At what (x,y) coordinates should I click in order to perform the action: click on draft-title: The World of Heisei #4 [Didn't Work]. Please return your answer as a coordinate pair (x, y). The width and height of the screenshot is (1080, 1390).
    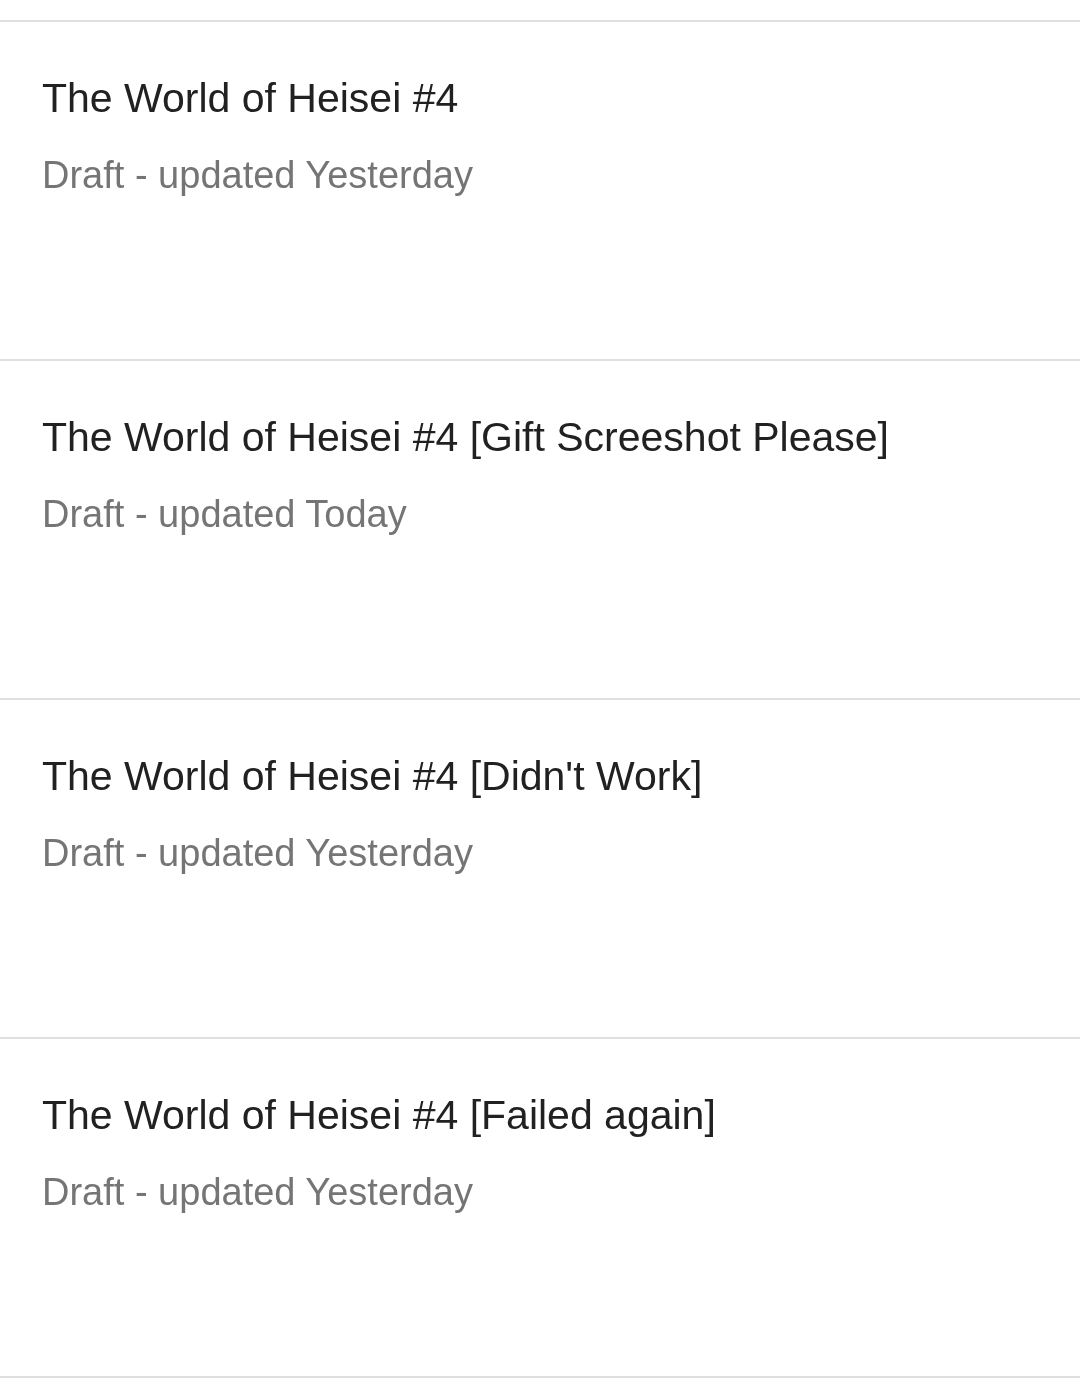
    Looking at the image, I should click on (372, 776).